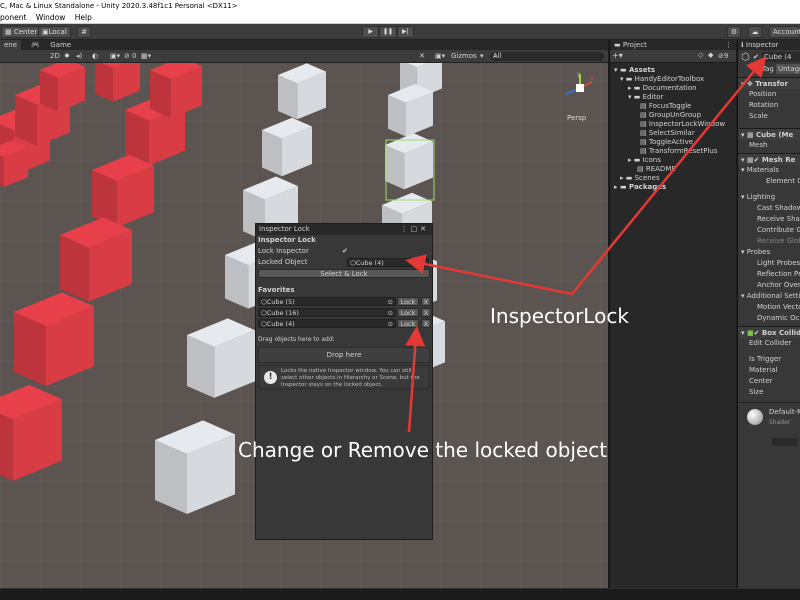 The image size is (800, 600). Describe the element at coordinates (580, 96) in the screenshot. I see `view-gizmo: y x Persp` at that location.